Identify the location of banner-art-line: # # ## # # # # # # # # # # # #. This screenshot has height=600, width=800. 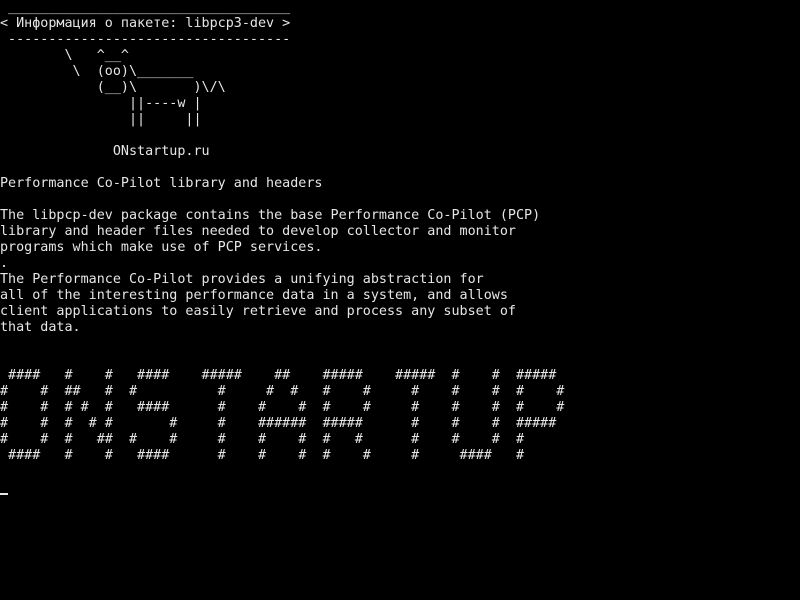
(282, 391).